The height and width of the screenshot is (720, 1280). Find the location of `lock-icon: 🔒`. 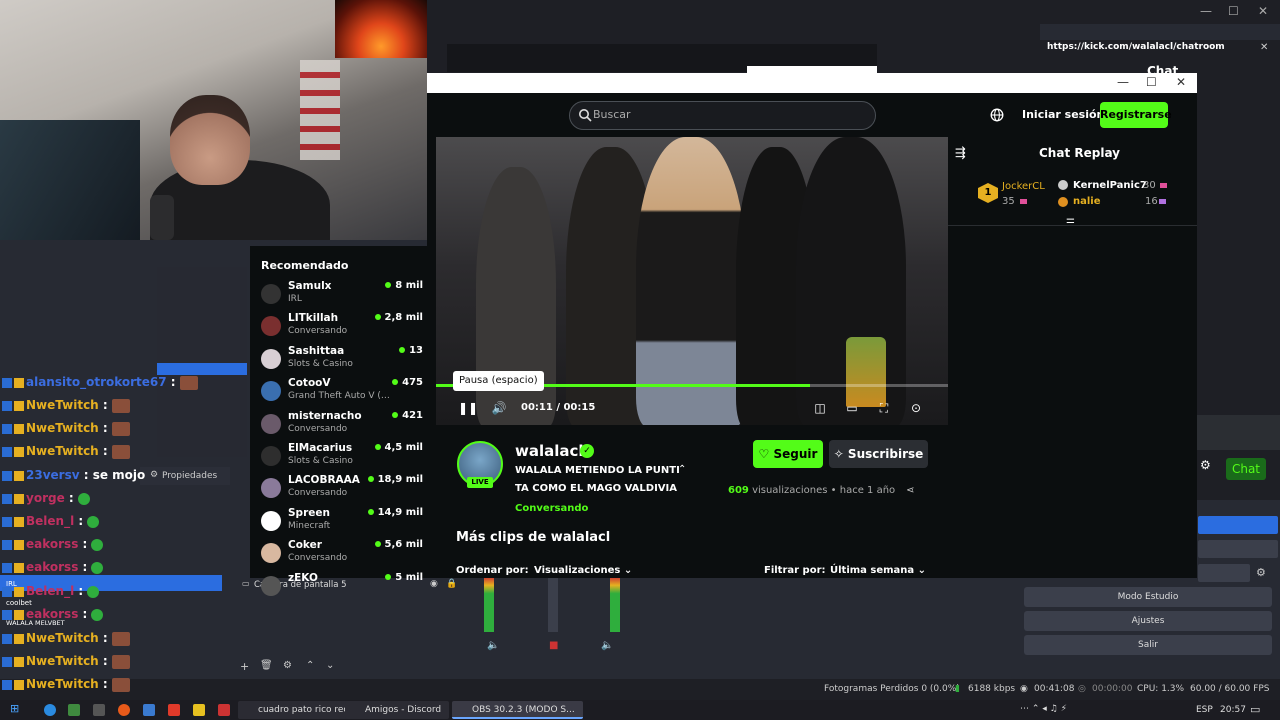

lock-icon: 🔒 is located at coordinates (451, 584).